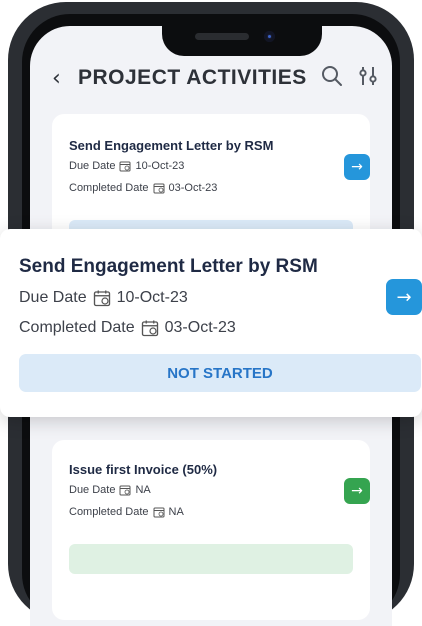 This screenshot has width=422, height=626. Describe the element at coordinates (242, 41) in the screenshot. I see `phone-notch` at that location.